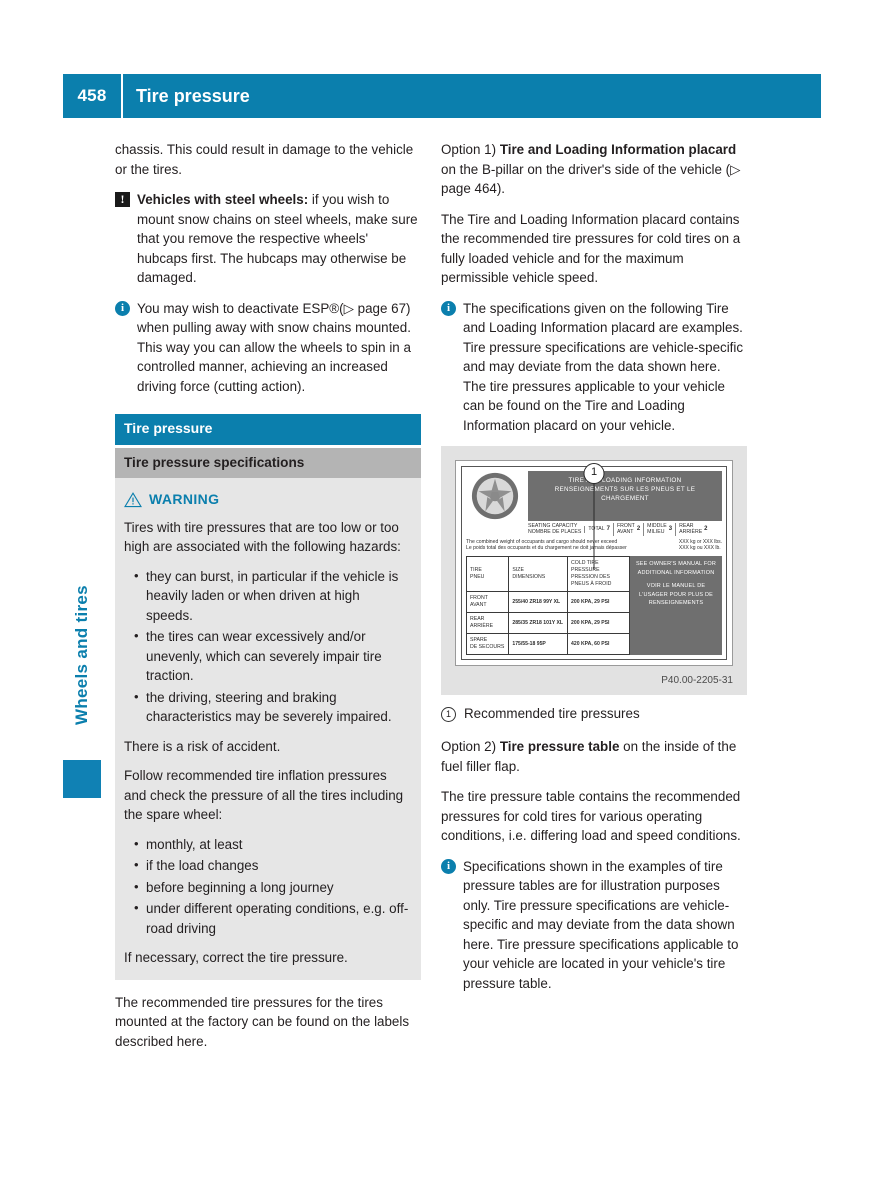 The image size is (884, 1200). What do you see at coordinates (81, 655) in the screenshot?
I see `chapter-side-tab: Wheels and tires` at bounding box center [81, 655].